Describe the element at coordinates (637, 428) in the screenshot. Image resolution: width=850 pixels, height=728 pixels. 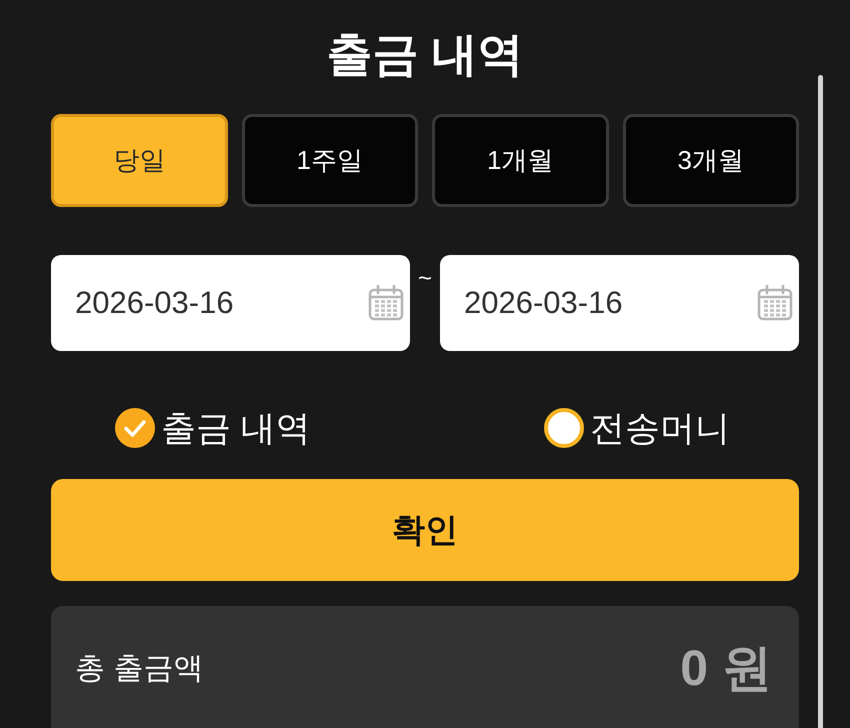
I see `record-type-option: 전송머니` at that location.